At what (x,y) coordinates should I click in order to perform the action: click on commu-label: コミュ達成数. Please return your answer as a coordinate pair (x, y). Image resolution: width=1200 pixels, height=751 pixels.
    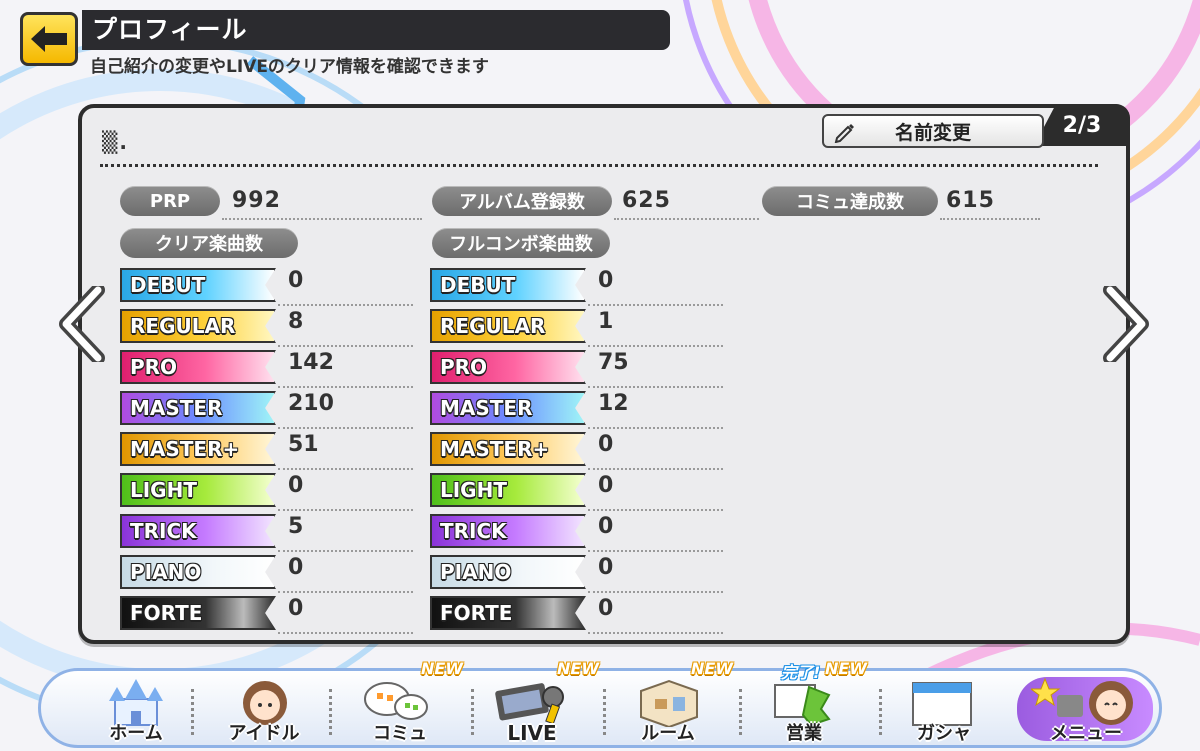
    Looking at the image, I should click on (850, 201).